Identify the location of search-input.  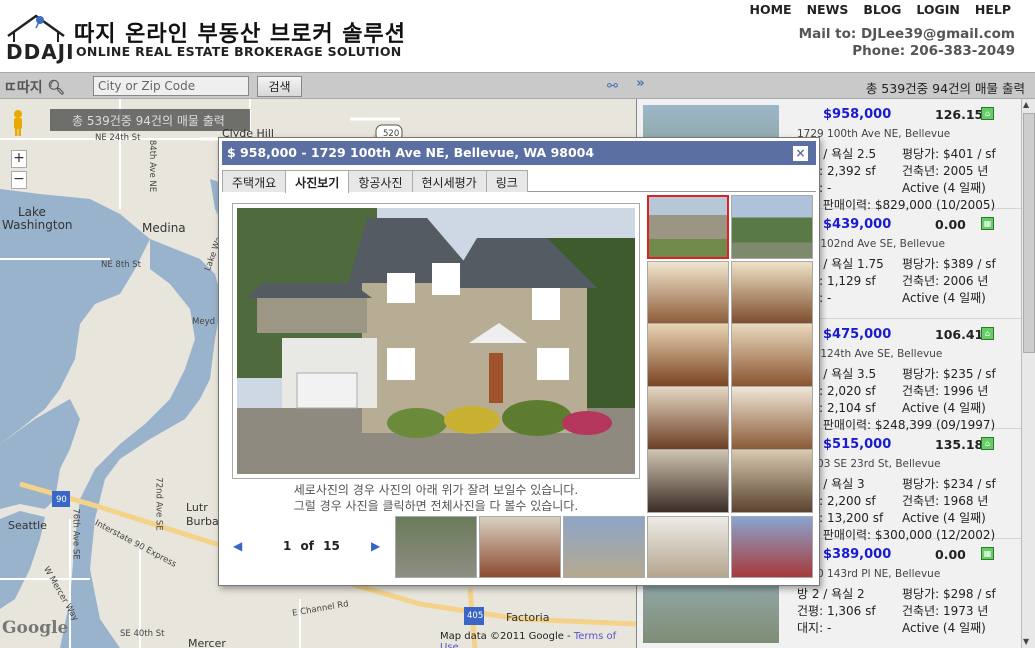
(171, 86).